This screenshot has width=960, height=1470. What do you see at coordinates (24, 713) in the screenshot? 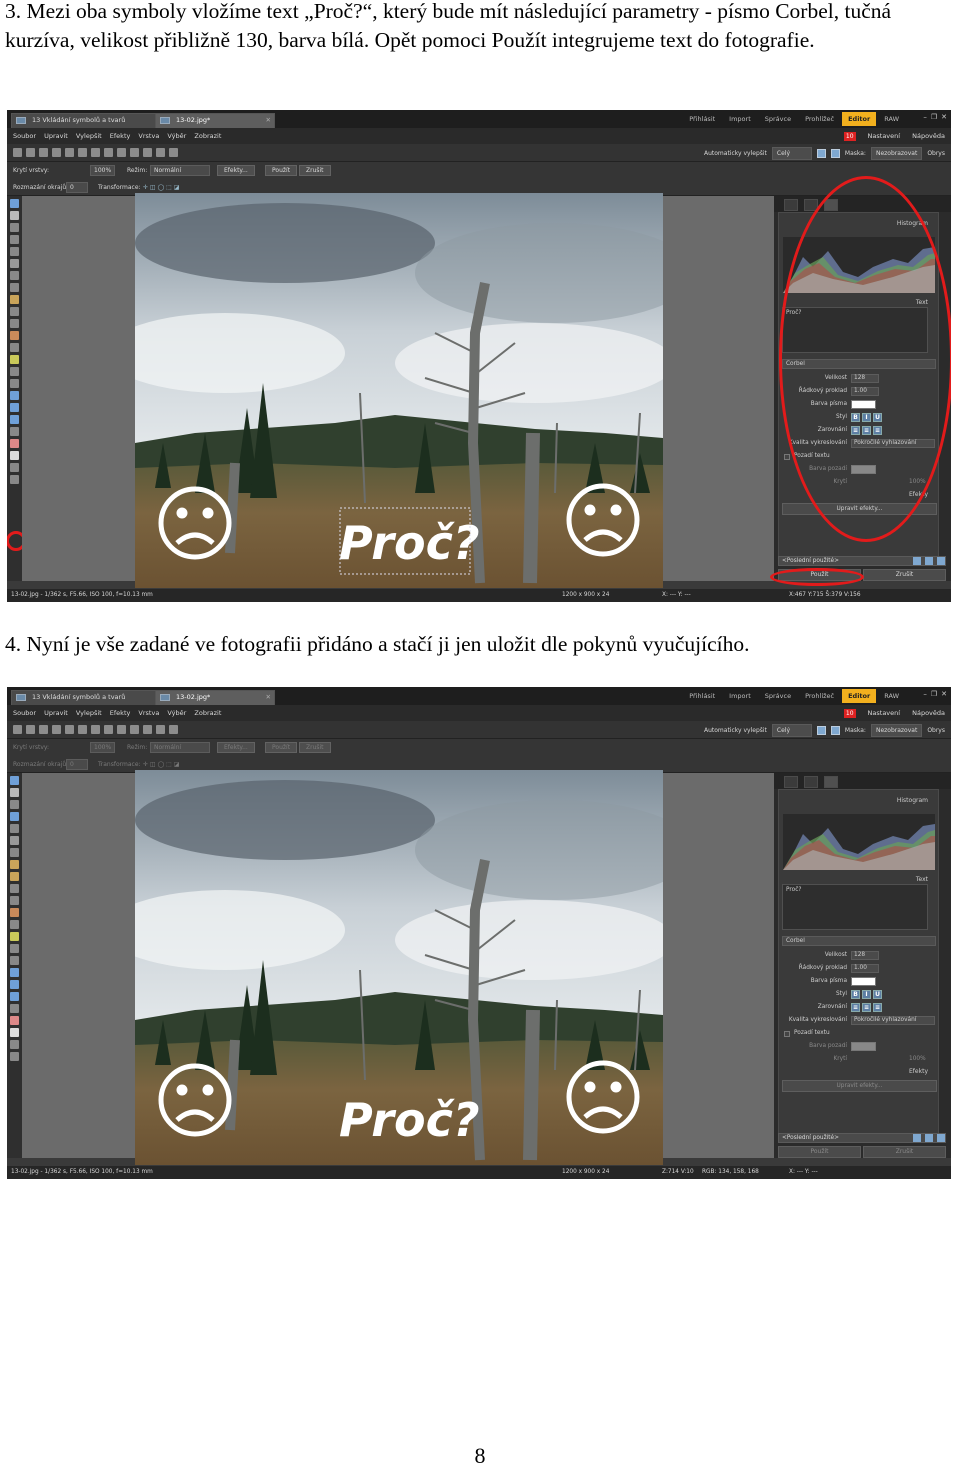
I see `menu-file: Soubor` at bounding box center [24, 713].